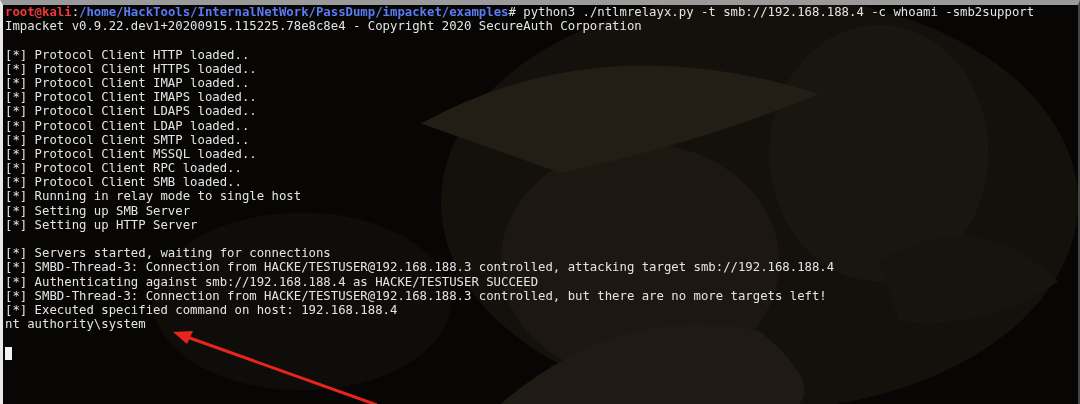 The height and width of the screenshot is (404, 1080). Describe the element at coordinates (131, 68) in the screenshot. I see `output-line: [*] Protocol Client HTTPS loaded..` at that location.